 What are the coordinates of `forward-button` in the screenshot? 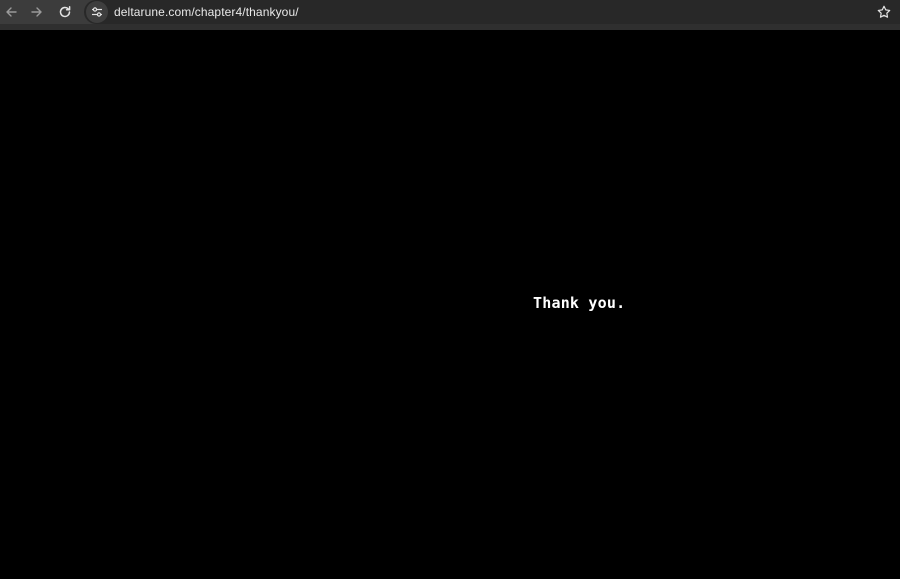 It's located at (37, 12).